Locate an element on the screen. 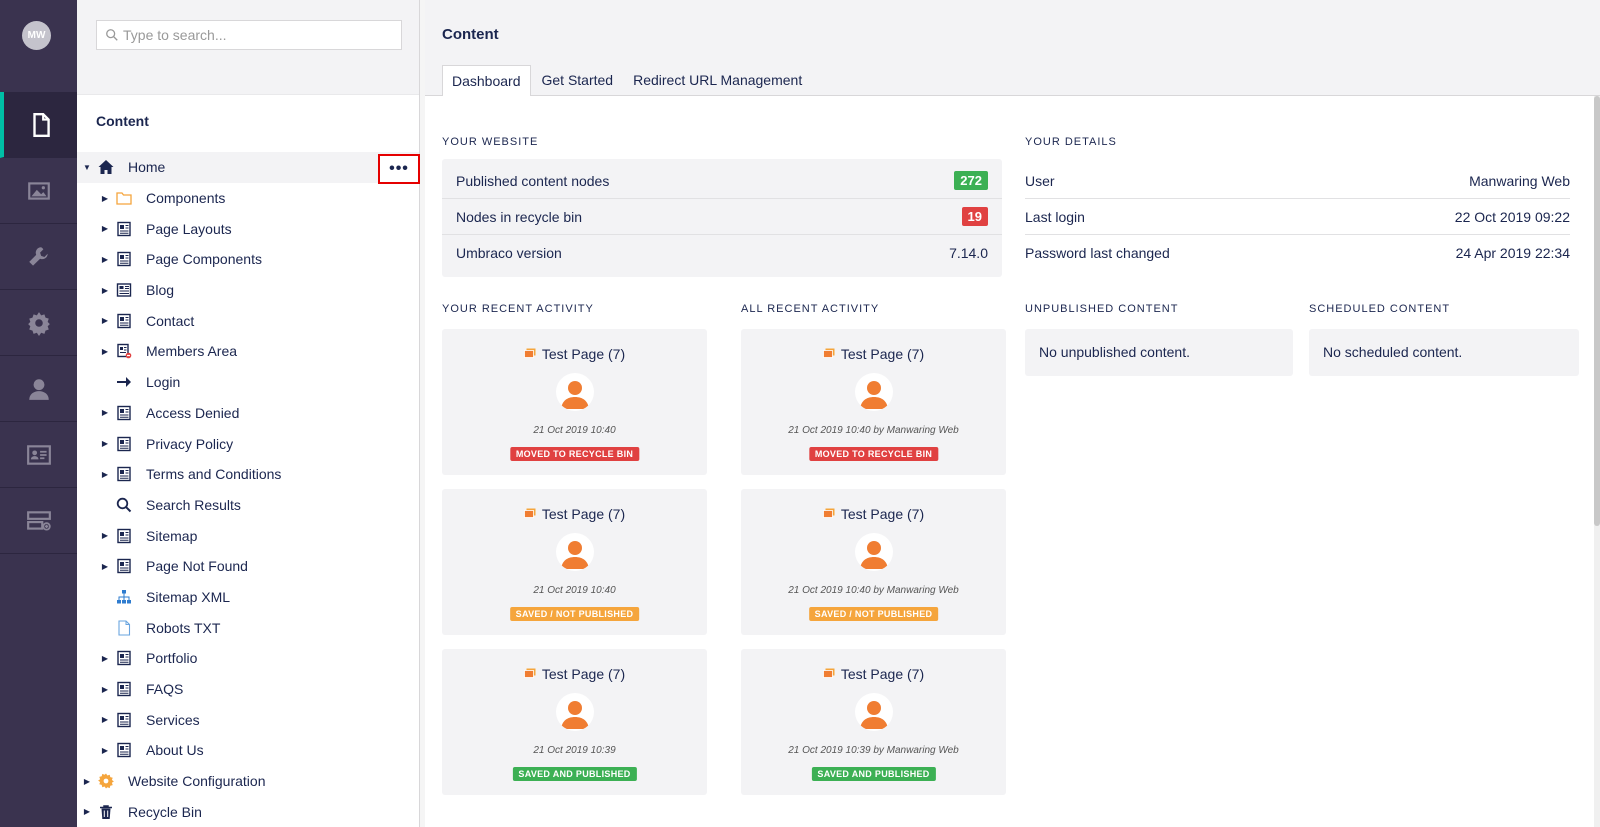  section-settings is located at coordinates (38, 257).